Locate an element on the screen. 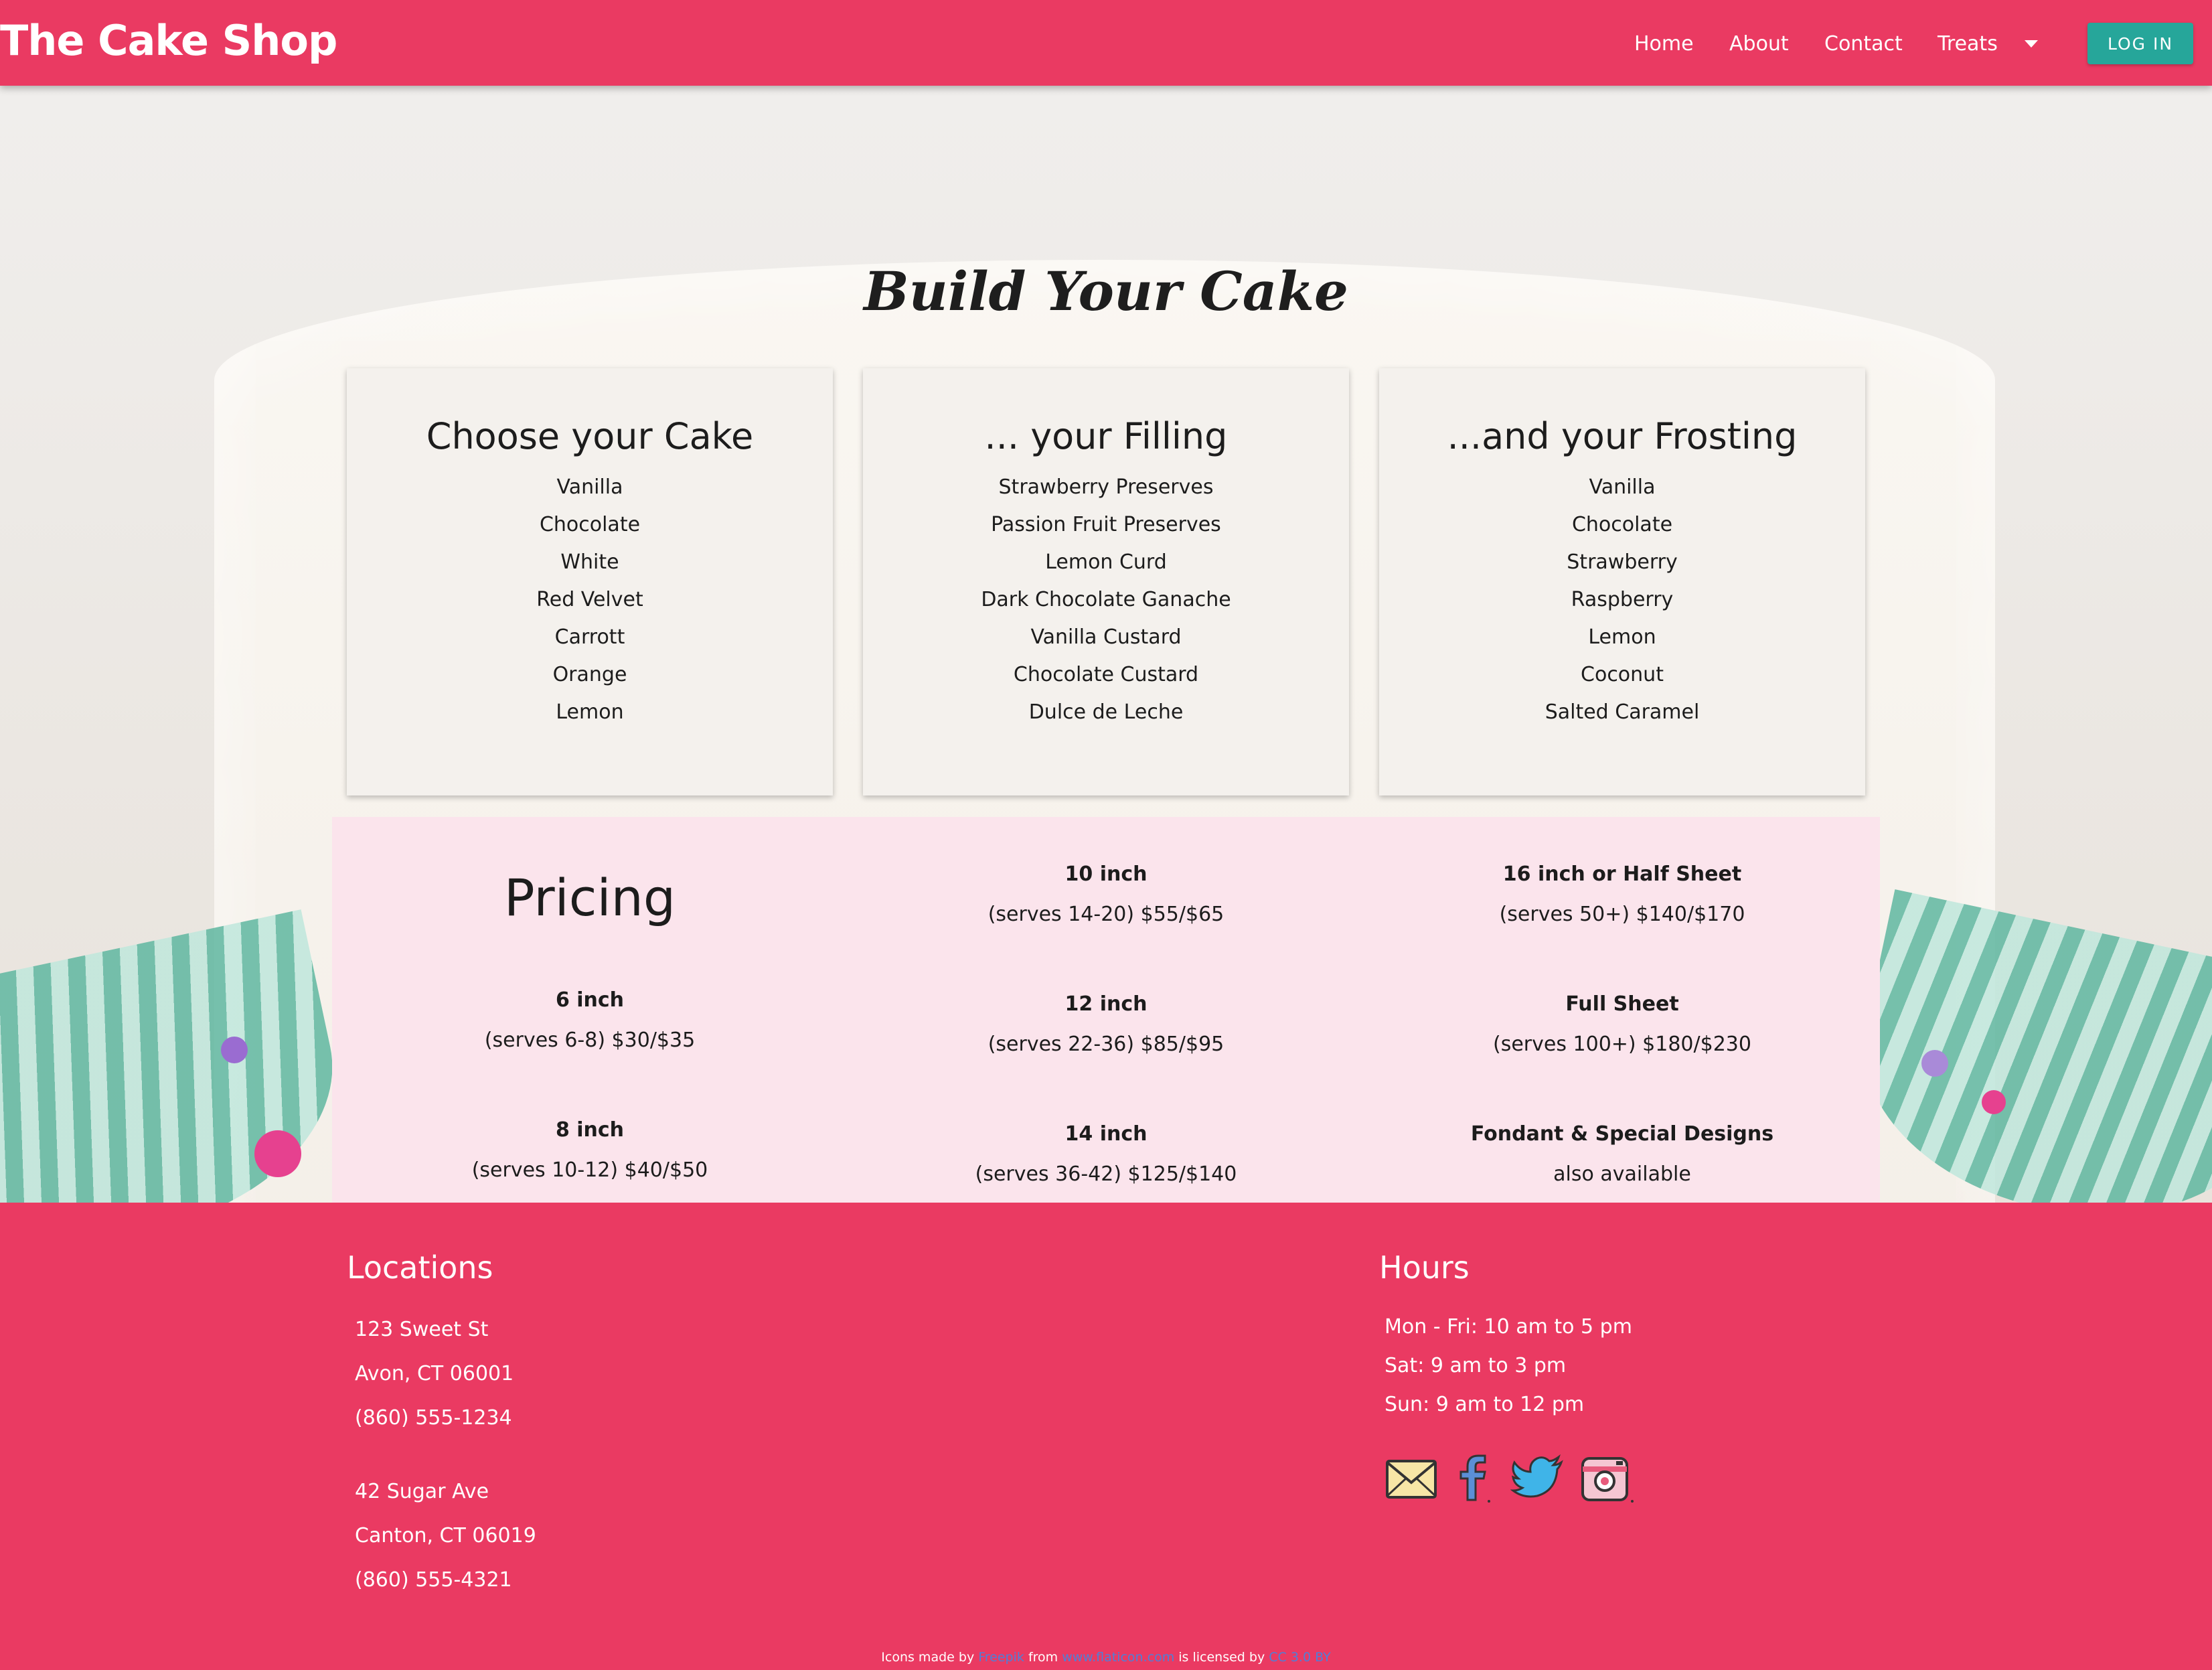  list-item: Vanilla Custard is located at coordinates (1106, 637).